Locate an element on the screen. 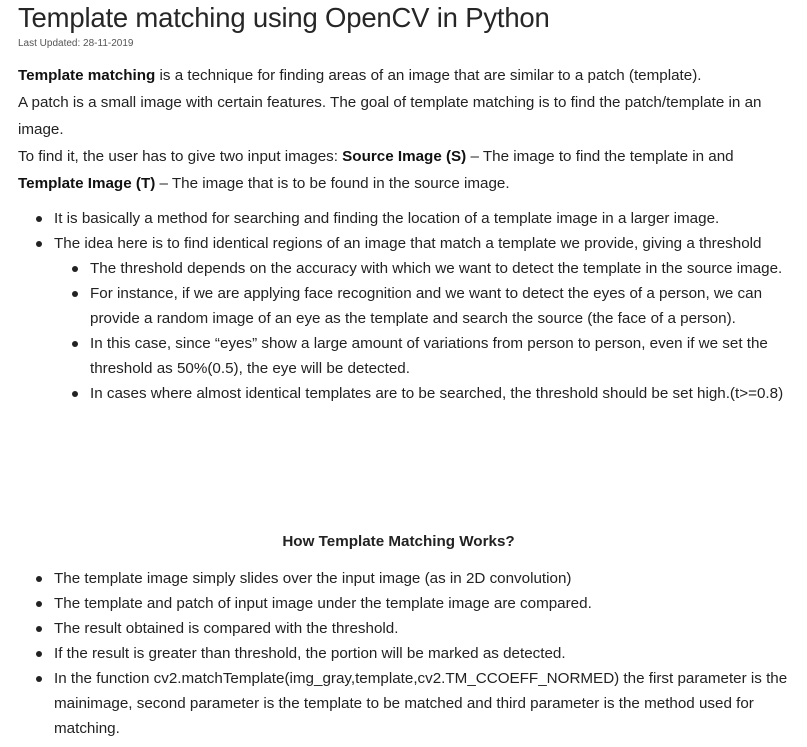  page-title: Template matching using OpenCV in Python is located at coordinates (284, 17).